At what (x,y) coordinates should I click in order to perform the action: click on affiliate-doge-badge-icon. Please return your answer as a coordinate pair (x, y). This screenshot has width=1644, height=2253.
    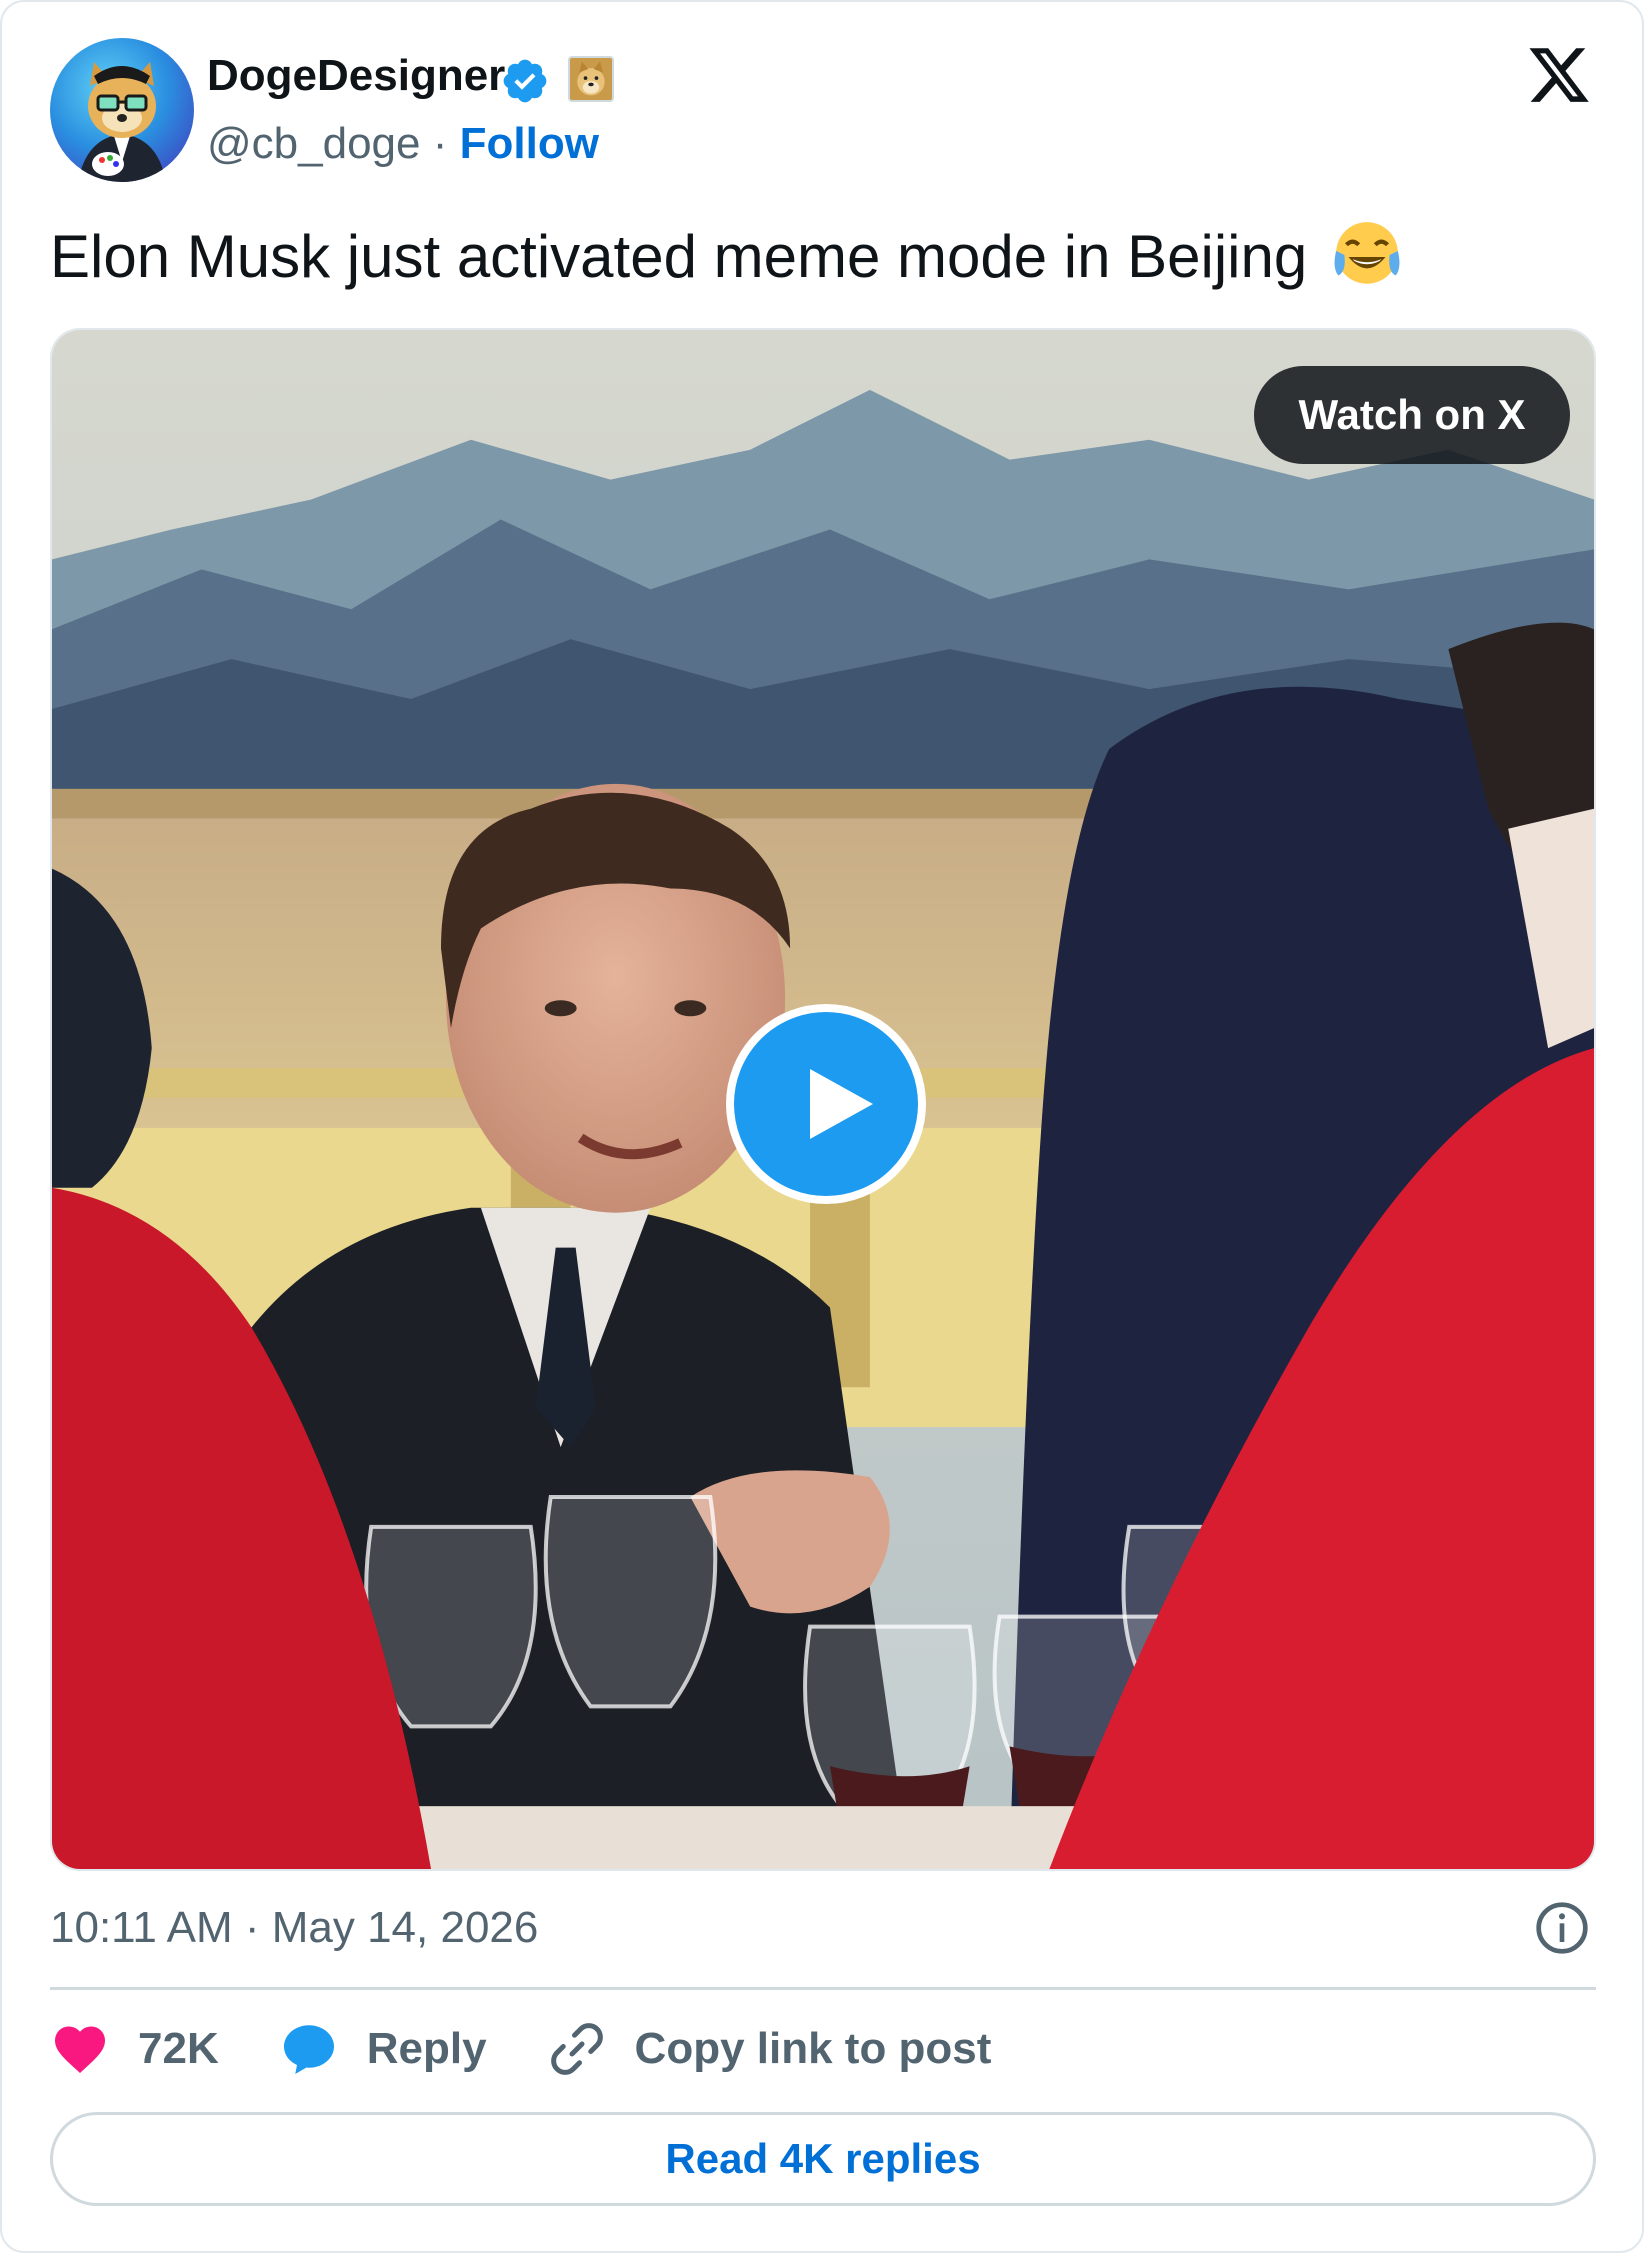
    Looking at the image, I should click on (591, 79).